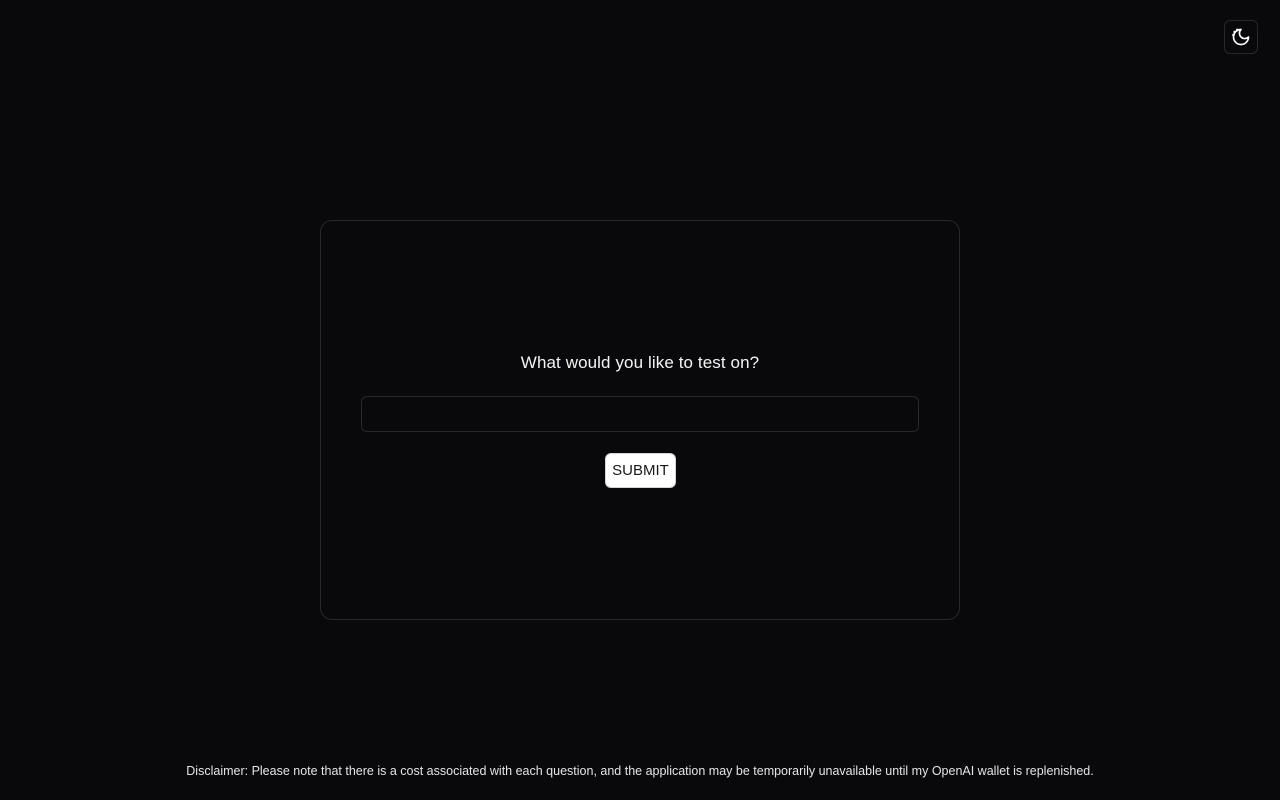 The image size is (1280, 800). I want to click on theme-toggle-button, so click(1241, 37).